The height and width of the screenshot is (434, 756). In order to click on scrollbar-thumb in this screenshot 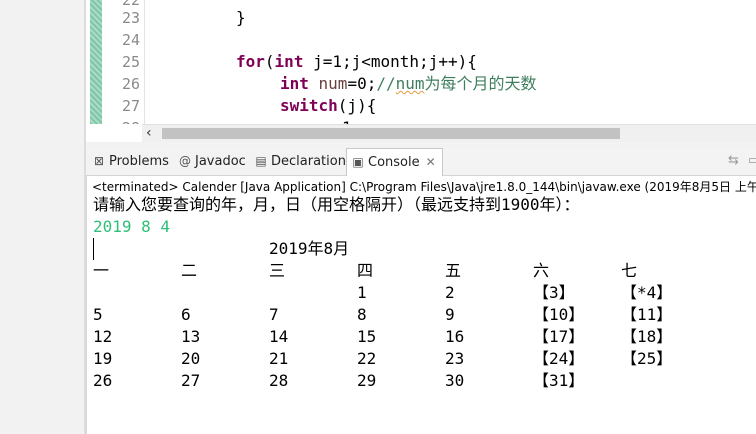, I will do `click(391, 133)`.